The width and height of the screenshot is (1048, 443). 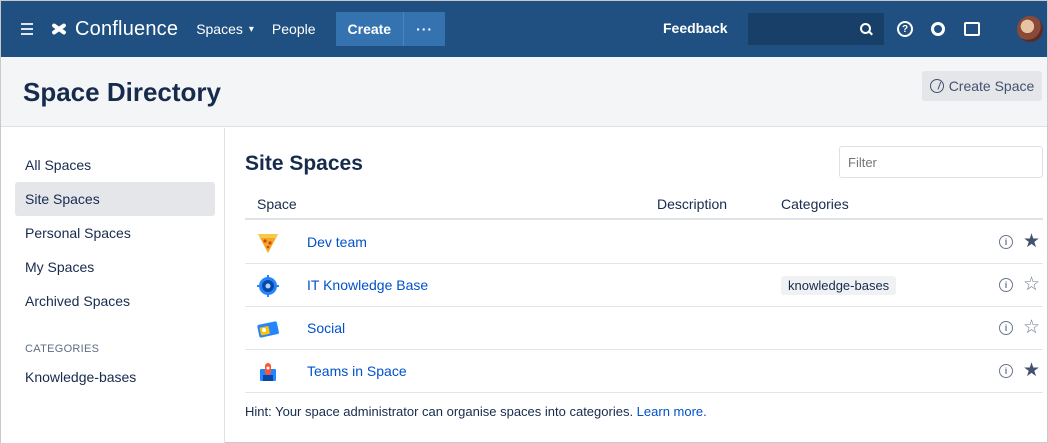 I want to click on sidebar-item-site-spaces: Site Spaces, so click(x=115, y=199).